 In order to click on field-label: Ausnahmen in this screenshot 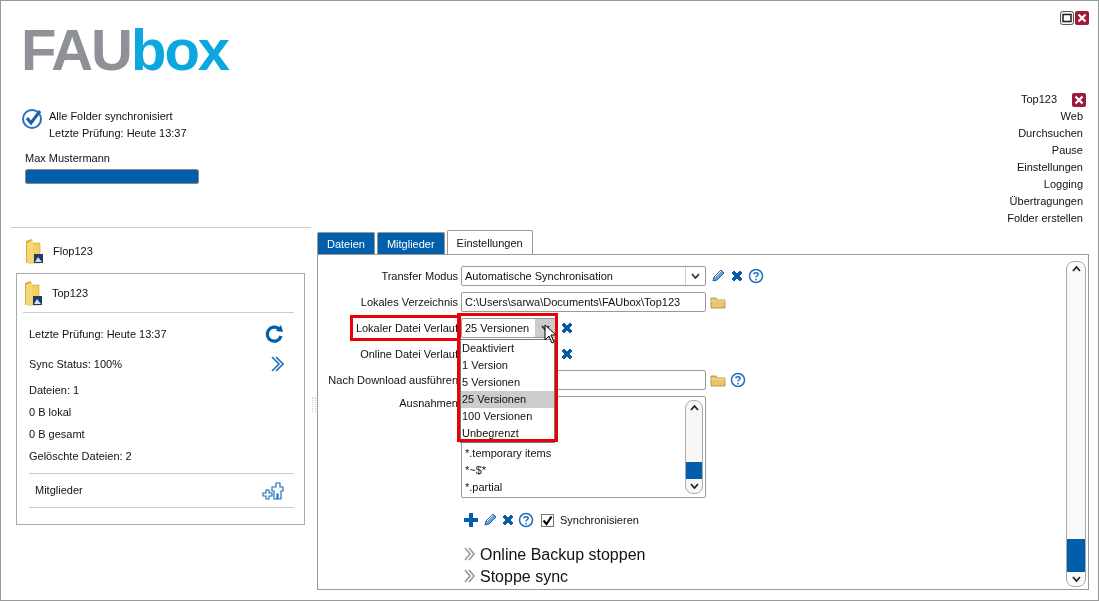, I will do `click(428, 403)`.